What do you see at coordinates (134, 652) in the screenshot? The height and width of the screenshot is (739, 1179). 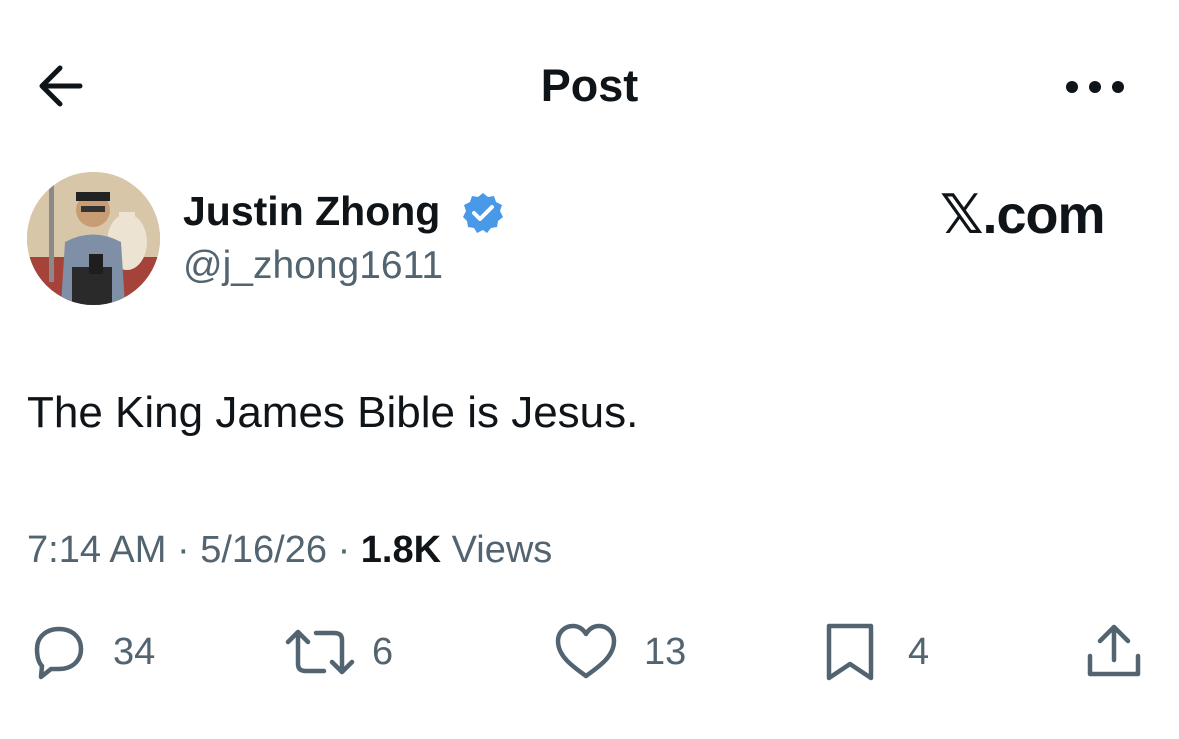 I see `reply-count: 34` at bounding box center [134, 652].